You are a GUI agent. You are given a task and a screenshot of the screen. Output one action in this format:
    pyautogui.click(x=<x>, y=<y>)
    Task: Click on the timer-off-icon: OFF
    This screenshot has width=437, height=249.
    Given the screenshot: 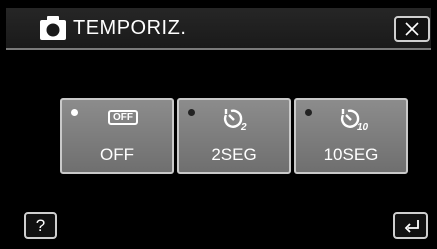 What is the action you would take?
    pyautogui.click(x=123, y=117)
    